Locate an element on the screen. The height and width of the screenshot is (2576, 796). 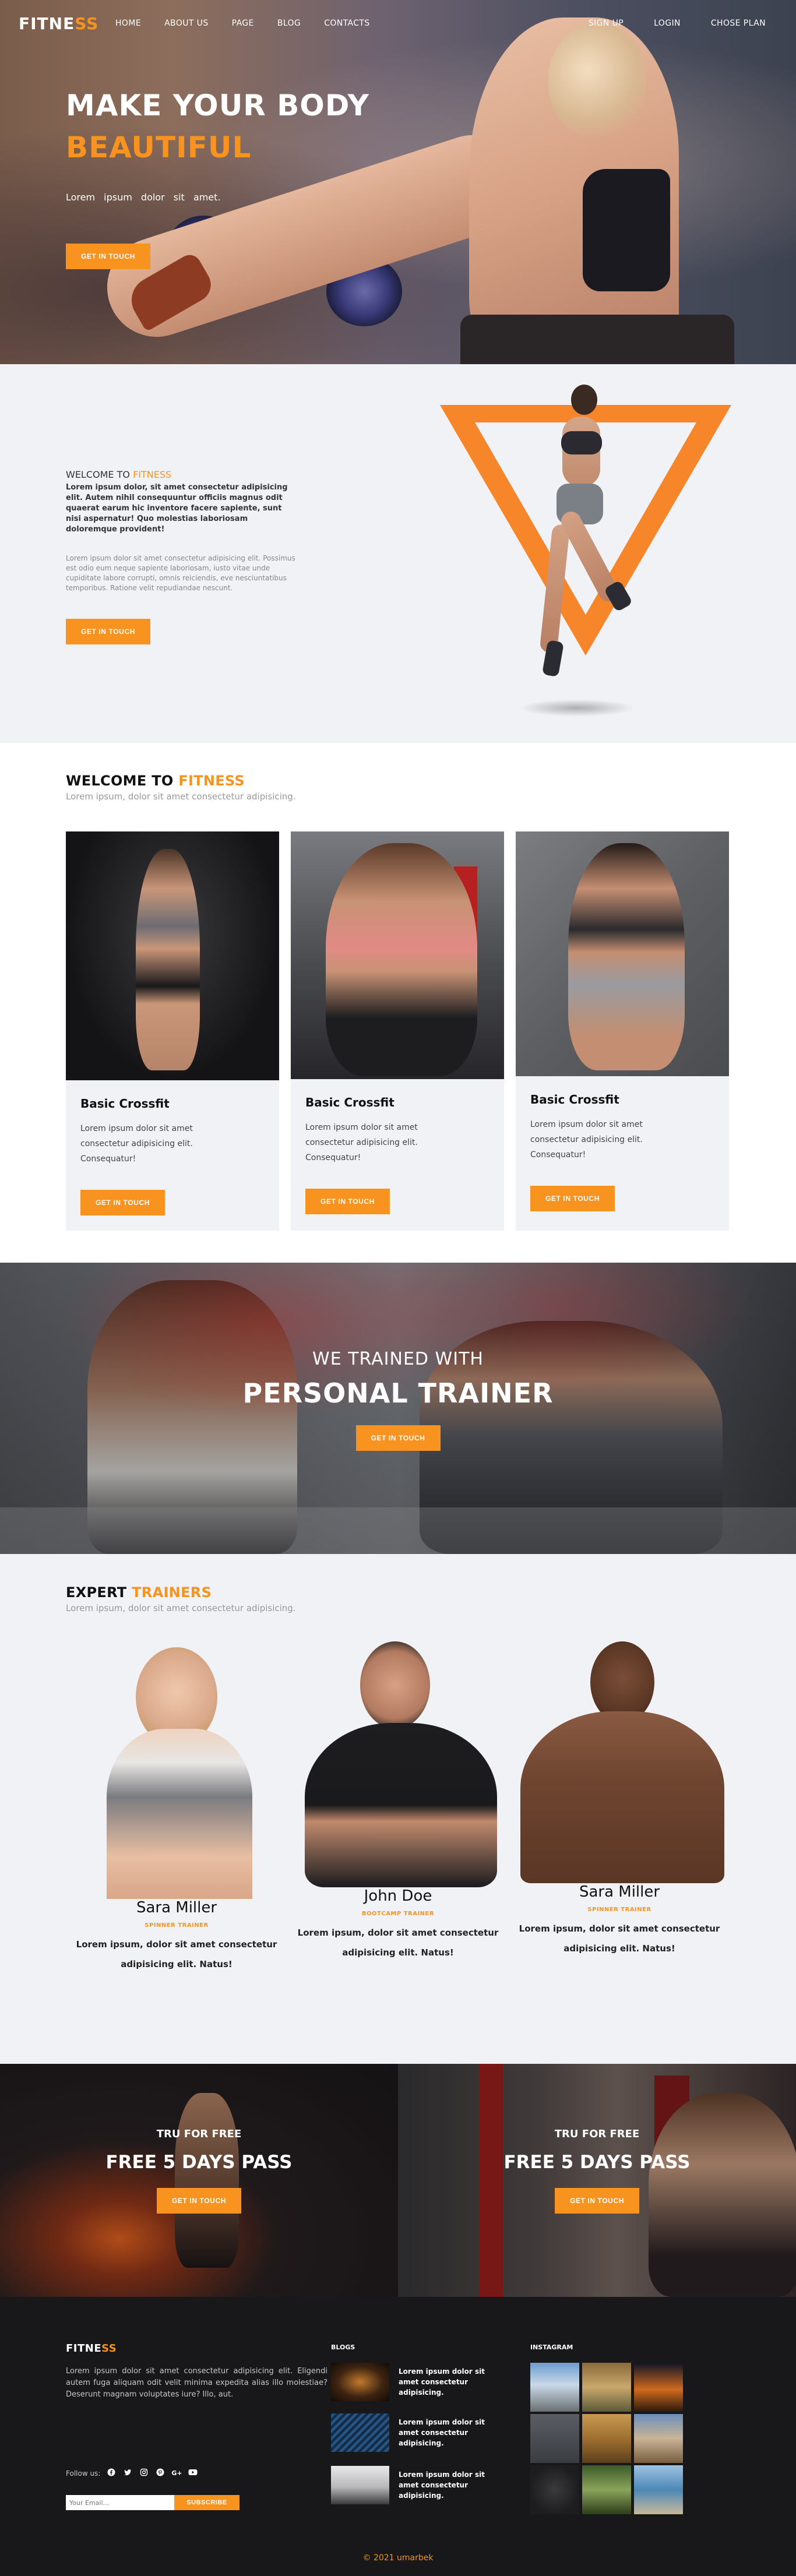
jumping-athlete-image is located at coordinates (574, 535).